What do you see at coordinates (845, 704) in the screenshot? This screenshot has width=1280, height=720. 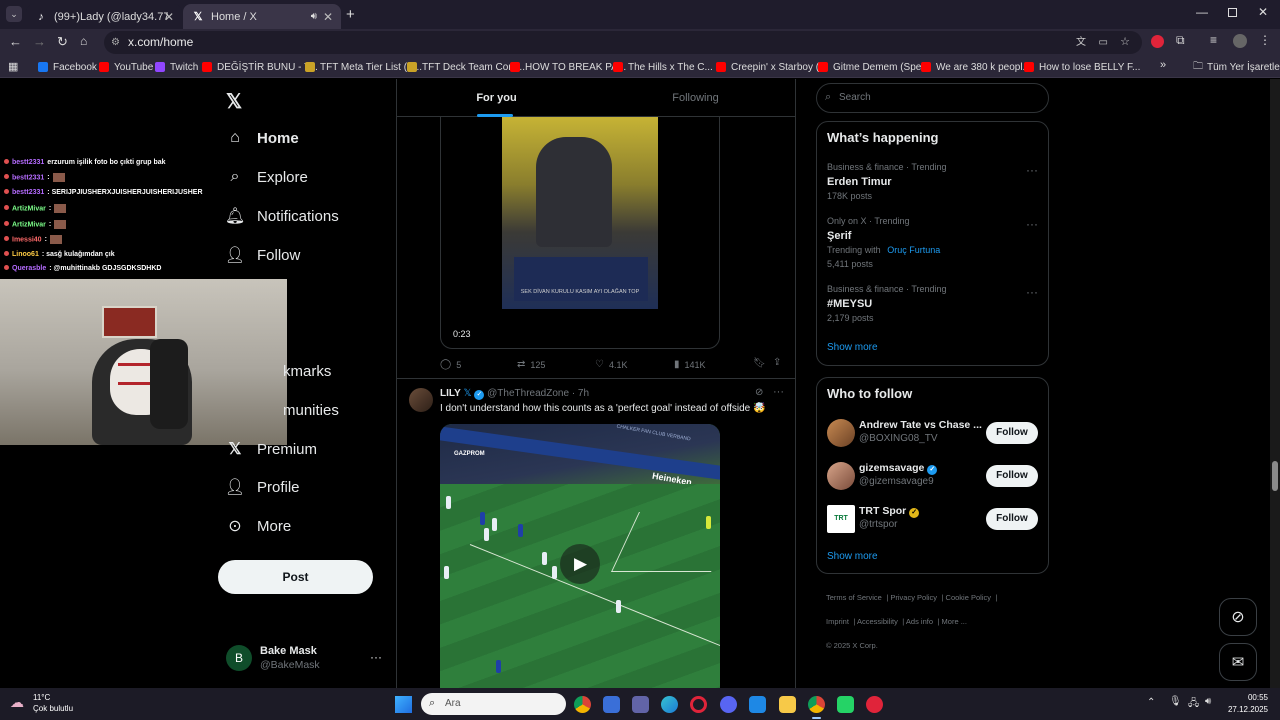 I see `whatsapp-taskbar-icon` at bounding box center [845, 704].